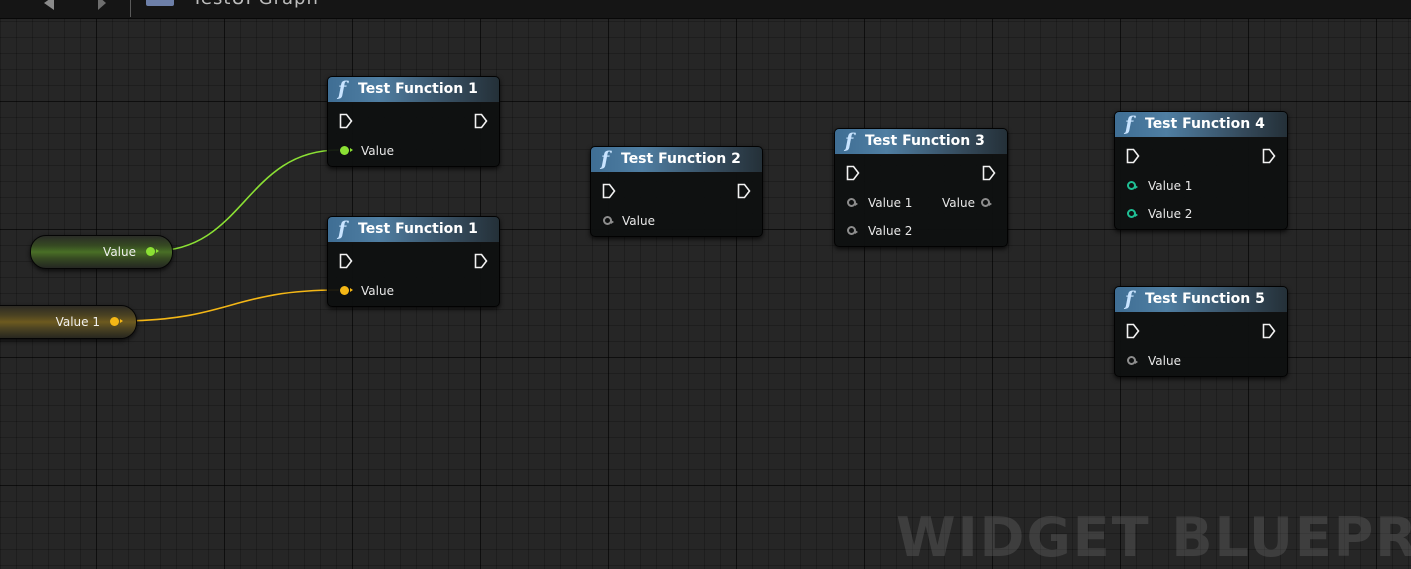 Image resolution: width=1411 pixels, height=569 pixels. I want to click on variable-node-value: Value, so click(101, 252).